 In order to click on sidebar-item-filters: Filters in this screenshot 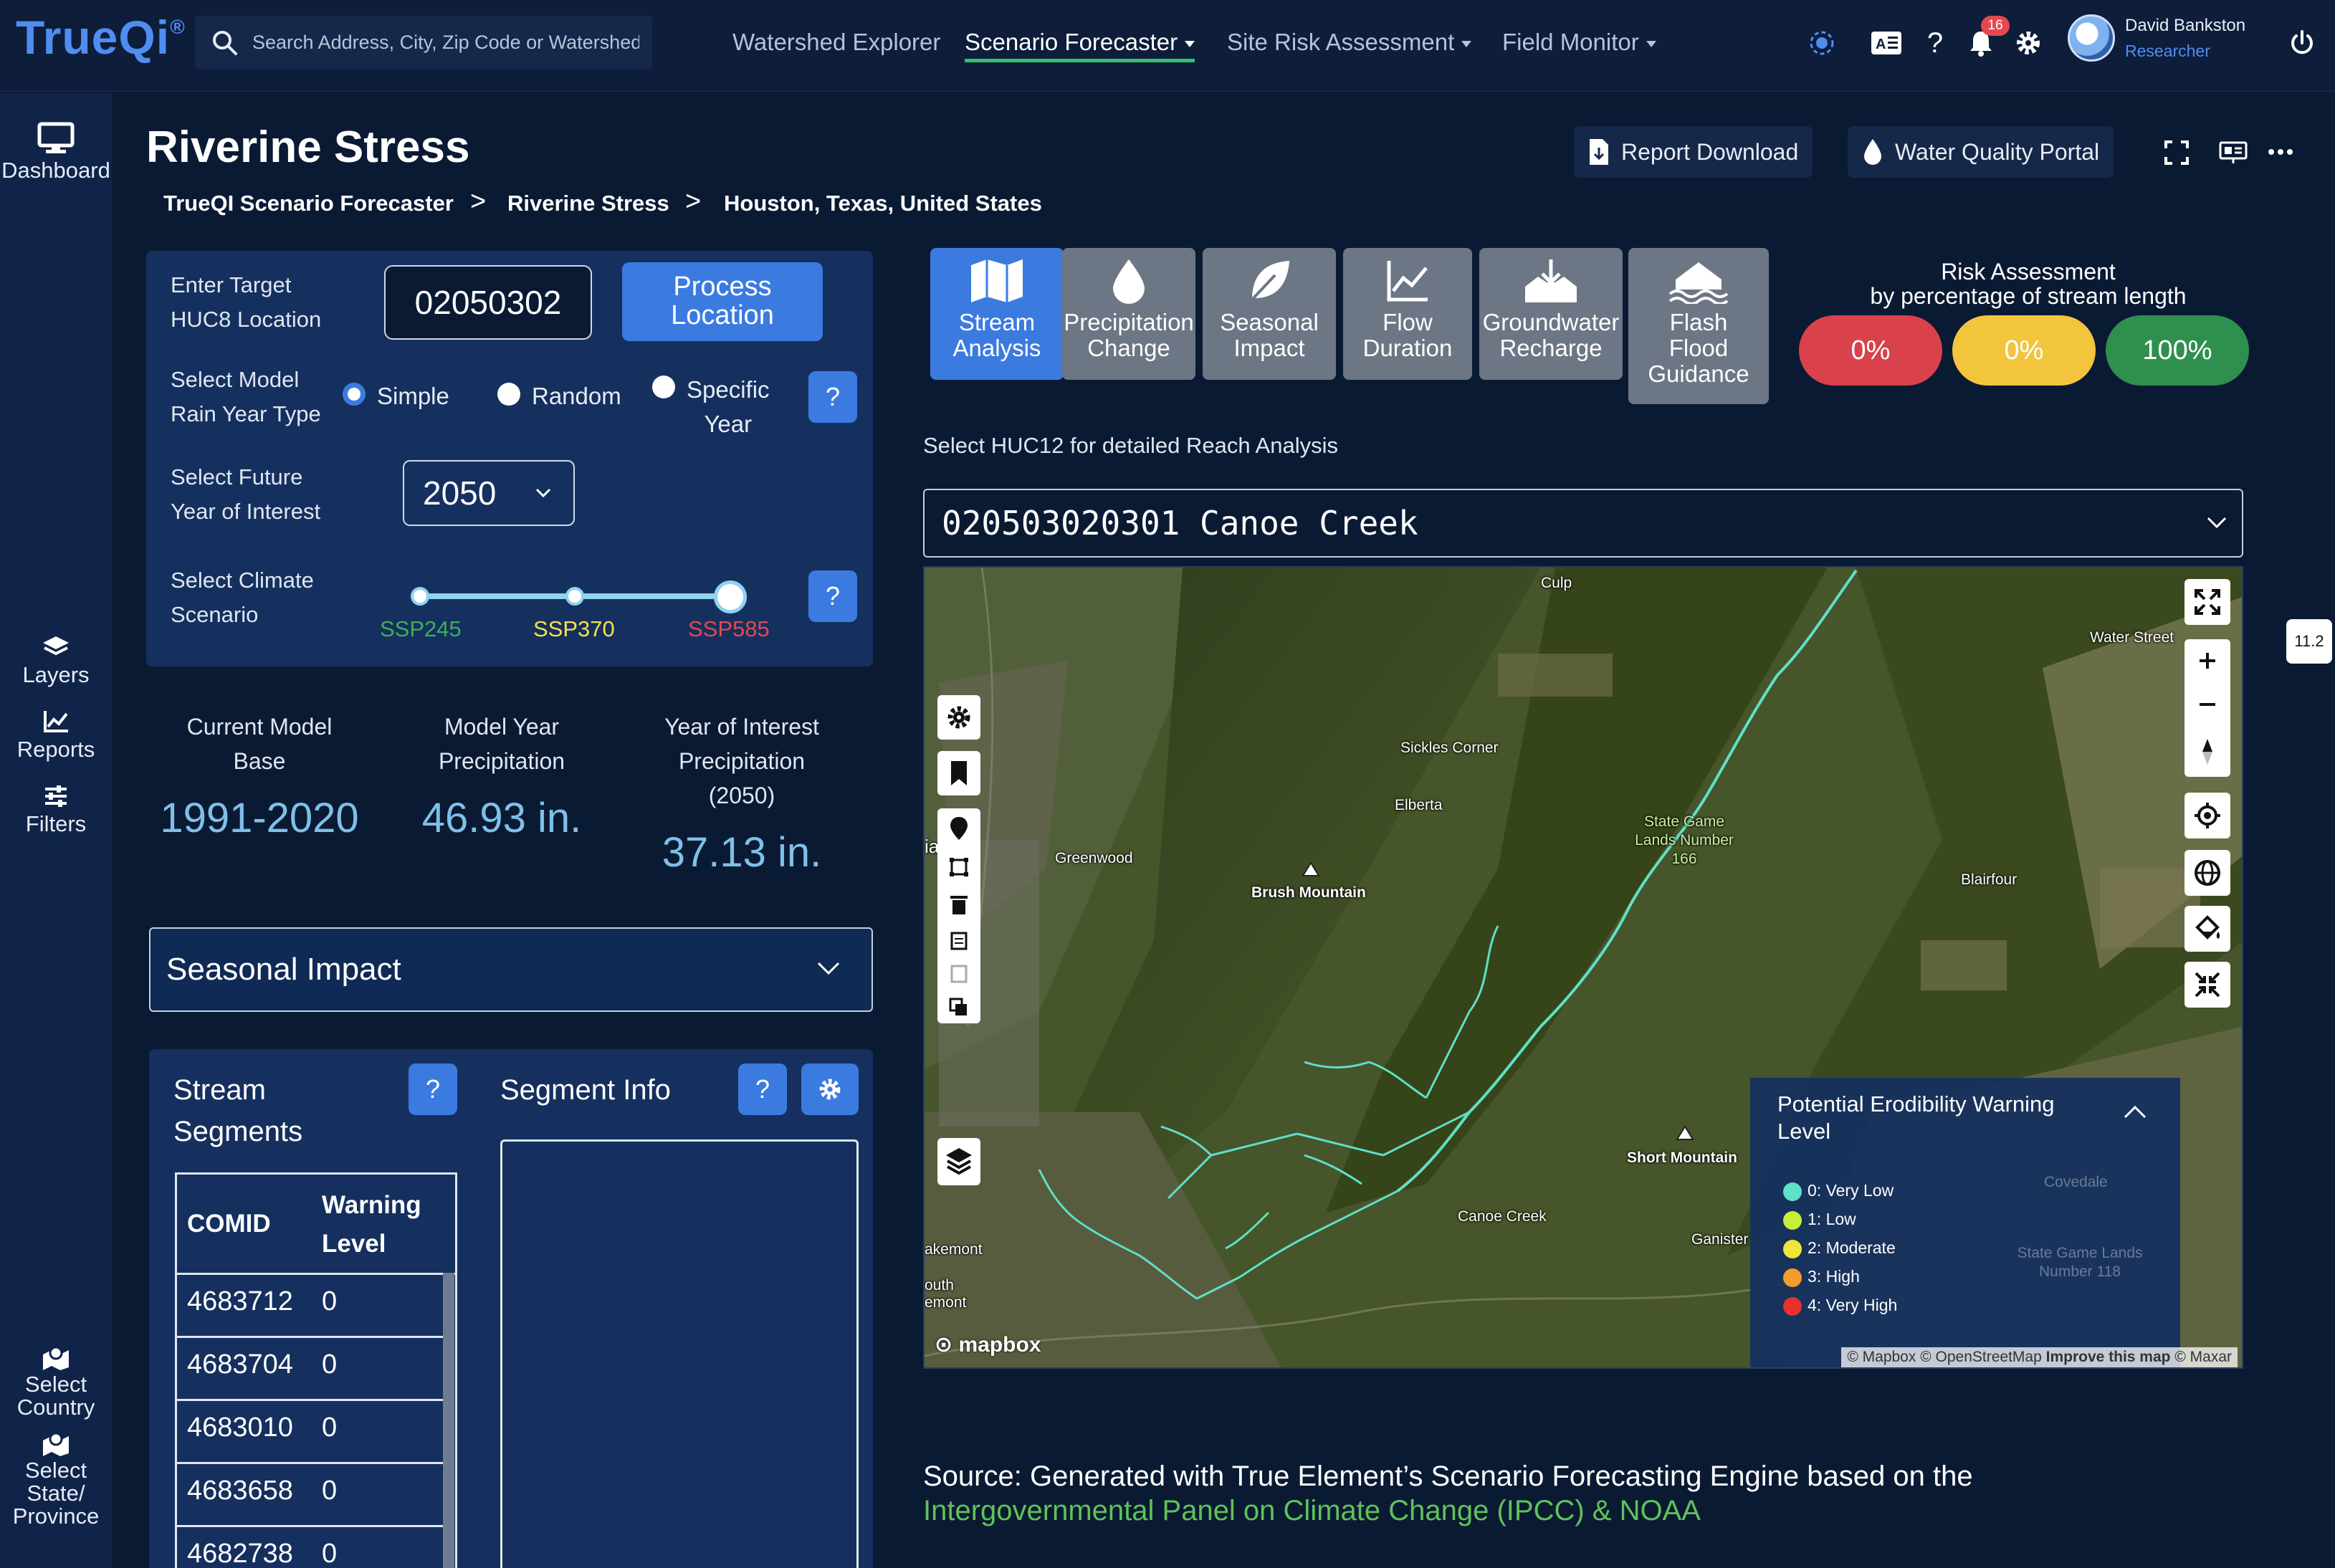, I will do `click(56, 810)`.